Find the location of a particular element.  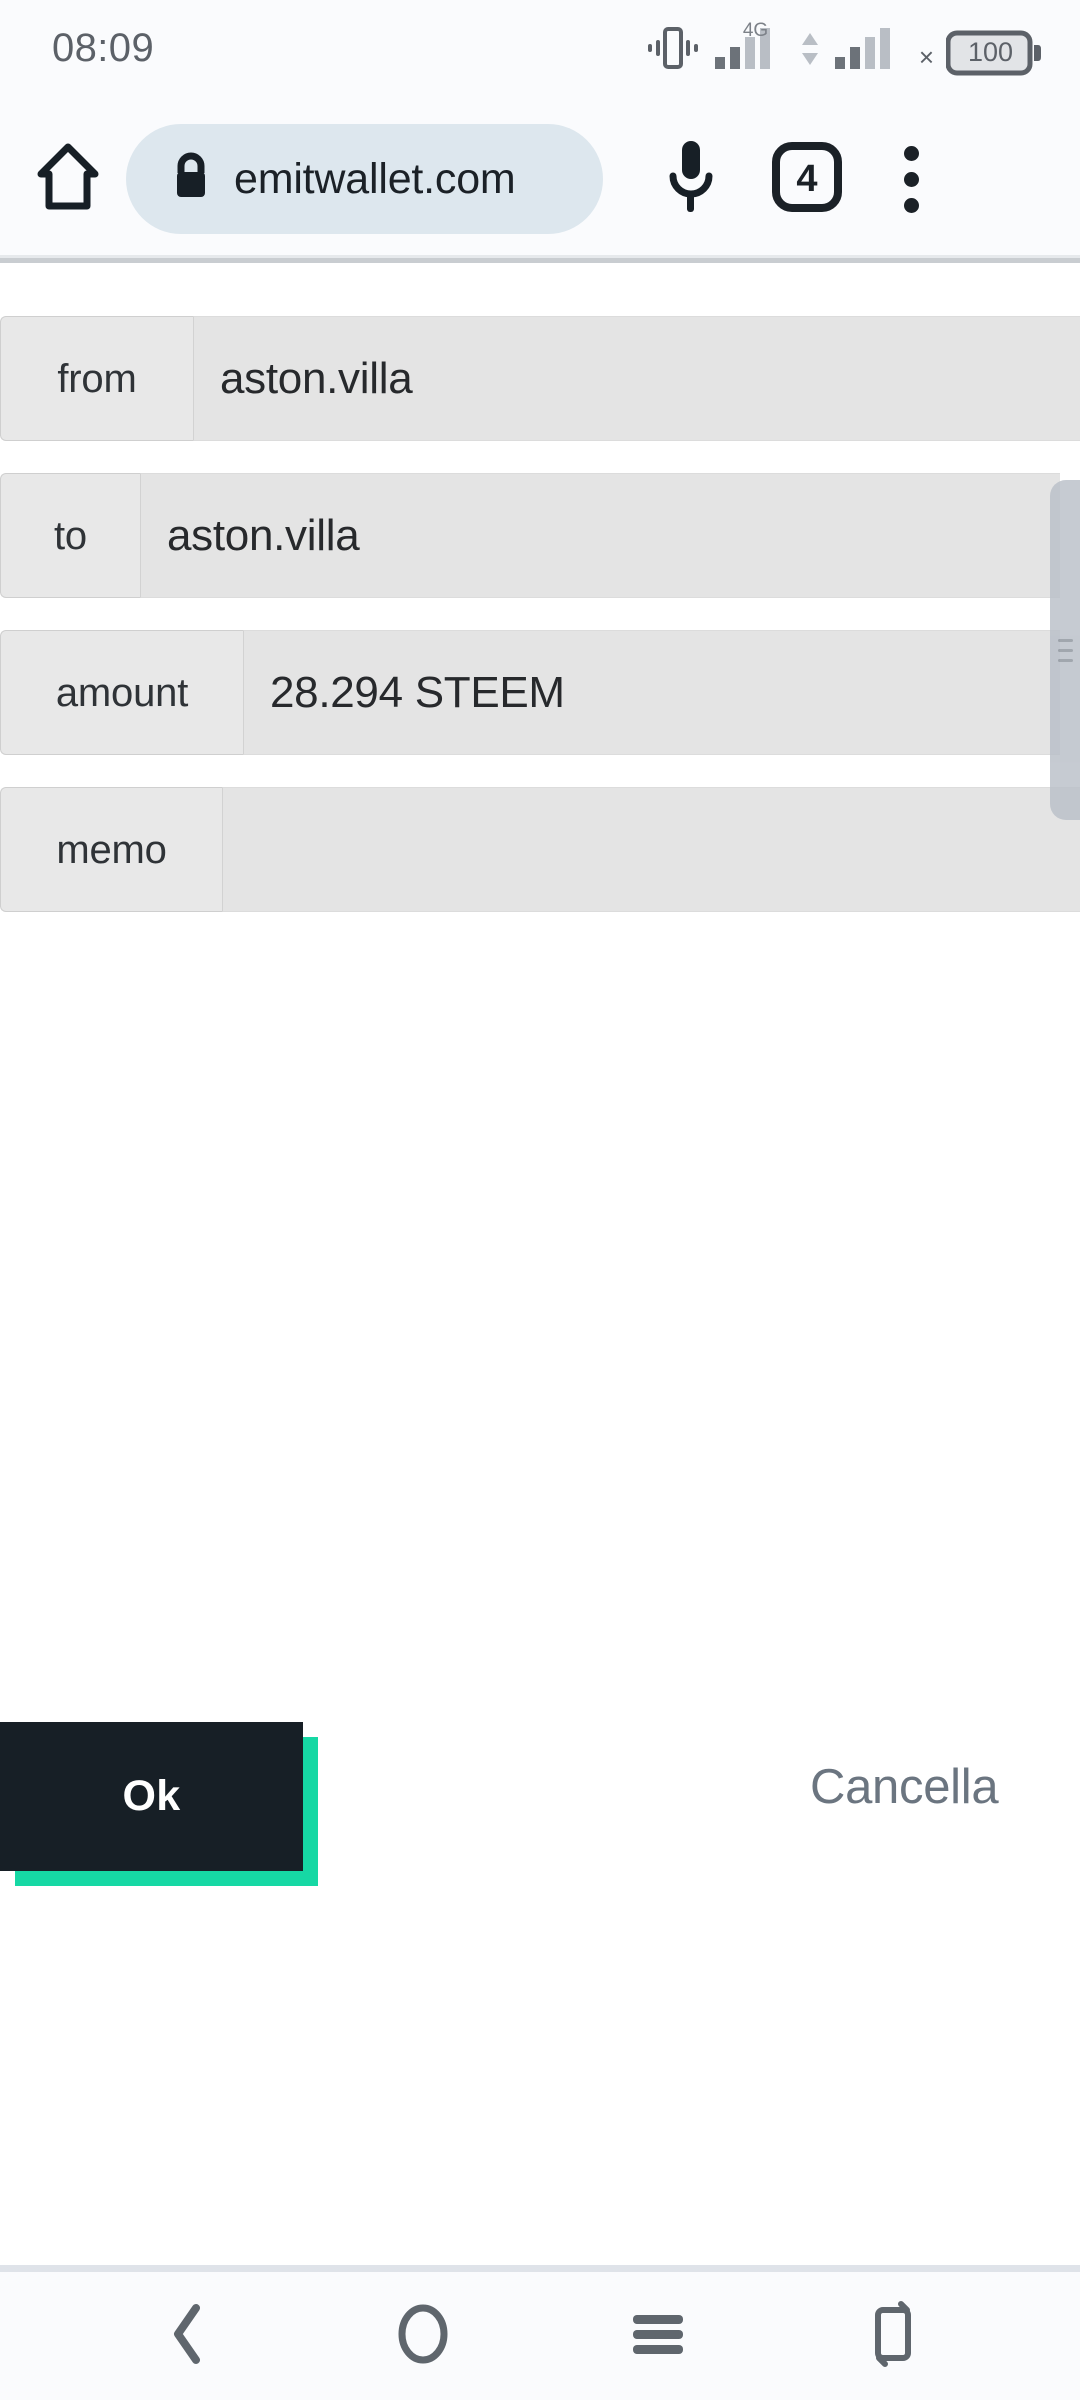

status-clock: 08:09 is located at coordinates (103, 48).